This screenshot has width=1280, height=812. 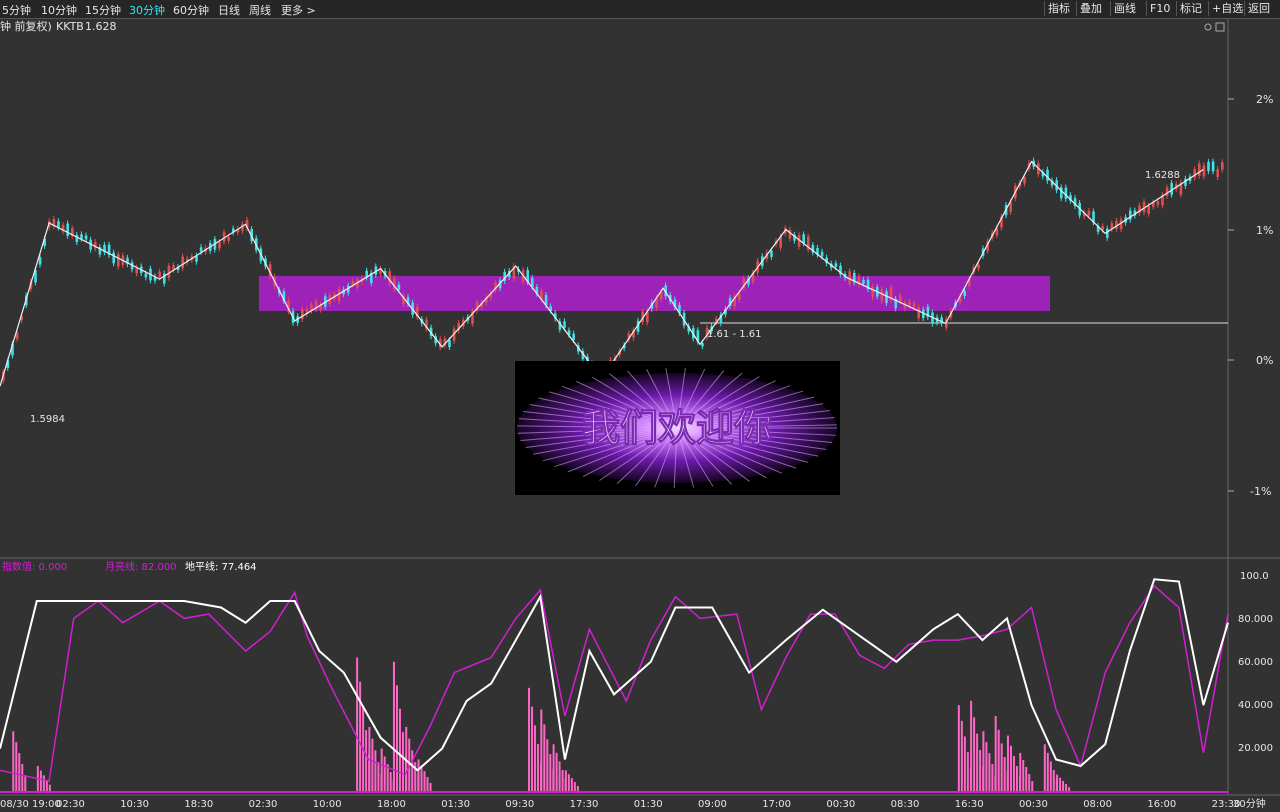 What do you see at coordinates (1255, 619) in the screenshot?
I see `ind-tick-80: 80.000` at bounding box center [1255, 619].